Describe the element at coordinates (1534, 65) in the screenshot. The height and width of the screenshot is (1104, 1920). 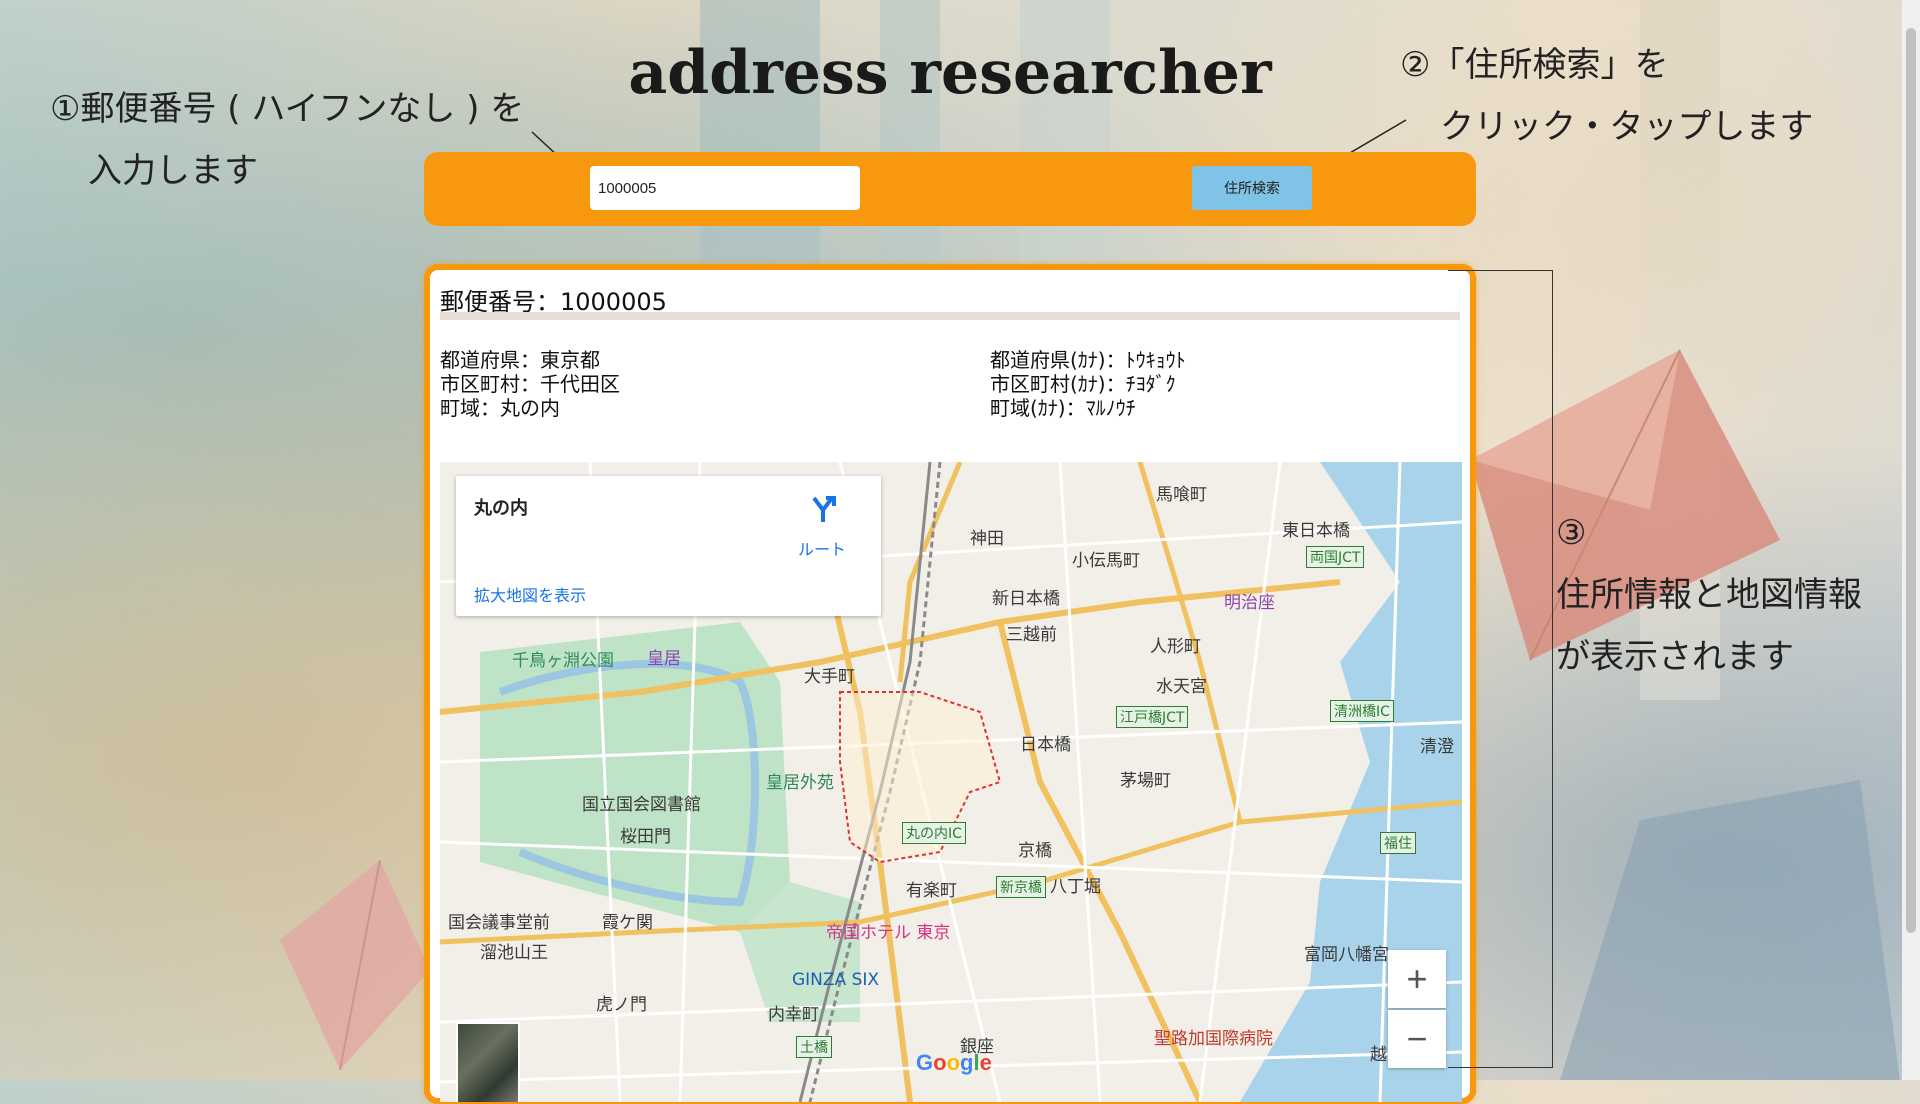
I see `step2-line1: ②「住所検索」を` at that location.